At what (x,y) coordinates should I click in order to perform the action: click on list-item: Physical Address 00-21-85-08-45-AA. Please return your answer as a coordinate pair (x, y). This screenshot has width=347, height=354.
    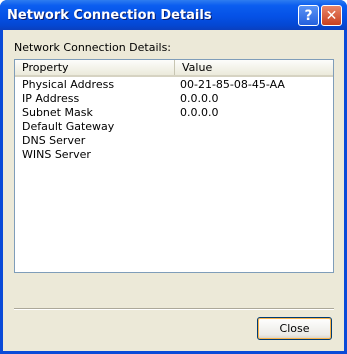
    Looking at the image, I should click on (174, 85).